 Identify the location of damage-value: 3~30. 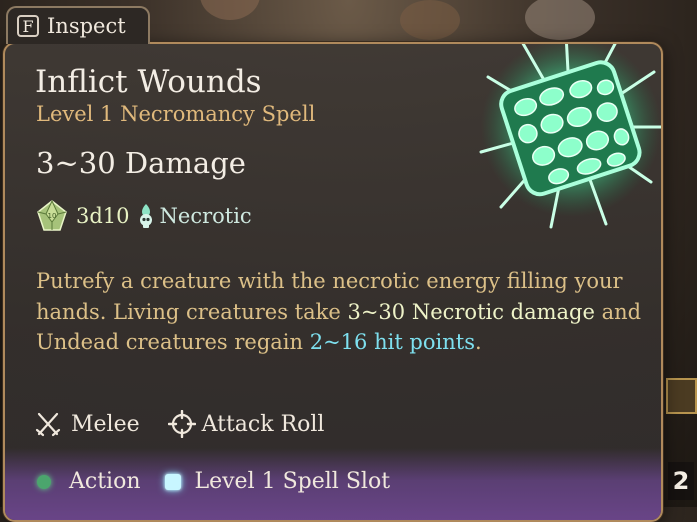
(376, 311).